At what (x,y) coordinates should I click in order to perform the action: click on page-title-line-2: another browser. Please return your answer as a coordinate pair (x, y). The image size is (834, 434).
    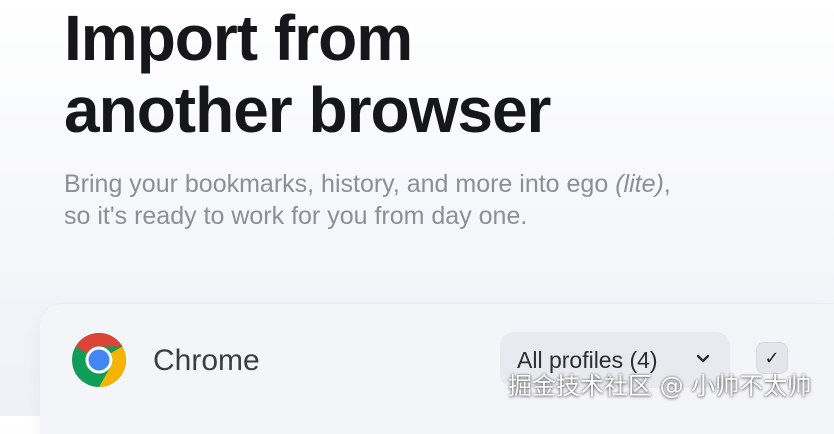
    Looking at the image, I should click on (307, 110).